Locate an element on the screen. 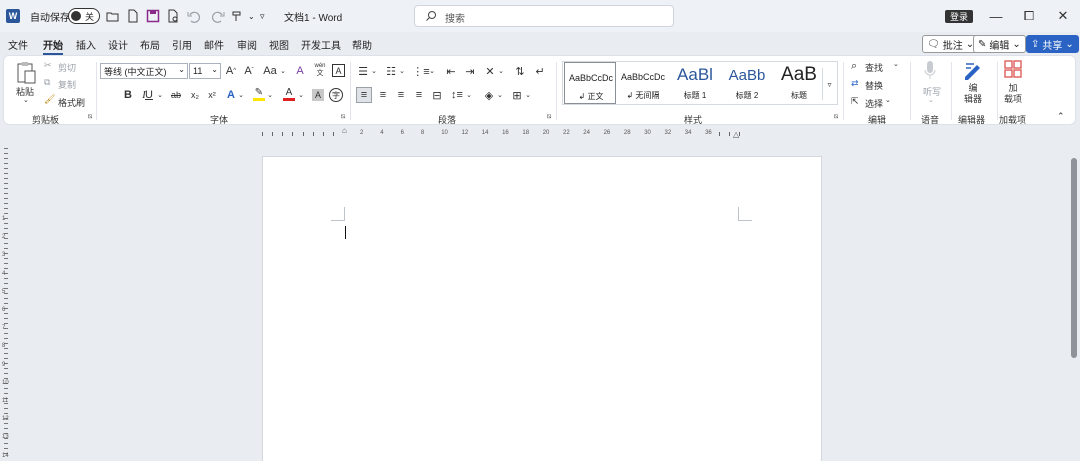 The height and width of the screenshot is (461, 1080). comments-button: 🗨 批注 ⌄ is located at coordinates (951, 44).